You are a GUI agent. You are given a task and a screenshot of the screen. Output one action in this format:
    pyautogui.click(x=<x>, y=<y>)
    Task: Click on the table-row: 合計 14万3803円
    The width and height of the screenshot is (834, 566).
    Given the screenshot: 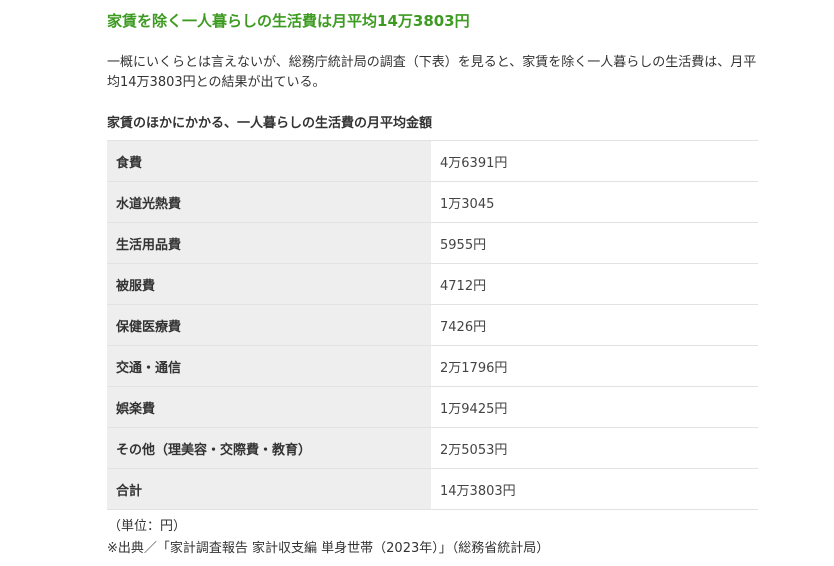 What is the action you would take?
    pyautogui.click(x=432, y=489)
    